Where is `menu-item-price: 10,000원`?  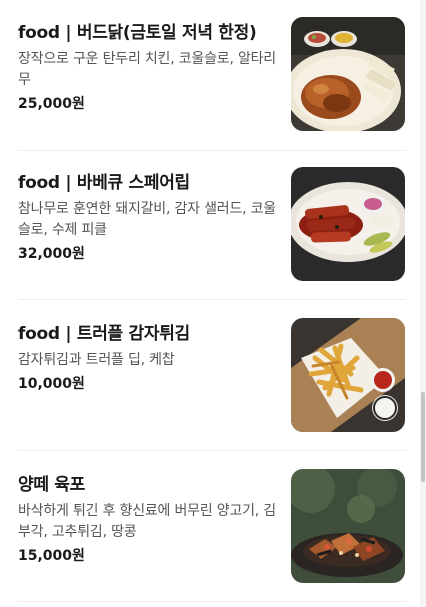
menu-item-price: 10,000원 is located at coordinates (51, 384).